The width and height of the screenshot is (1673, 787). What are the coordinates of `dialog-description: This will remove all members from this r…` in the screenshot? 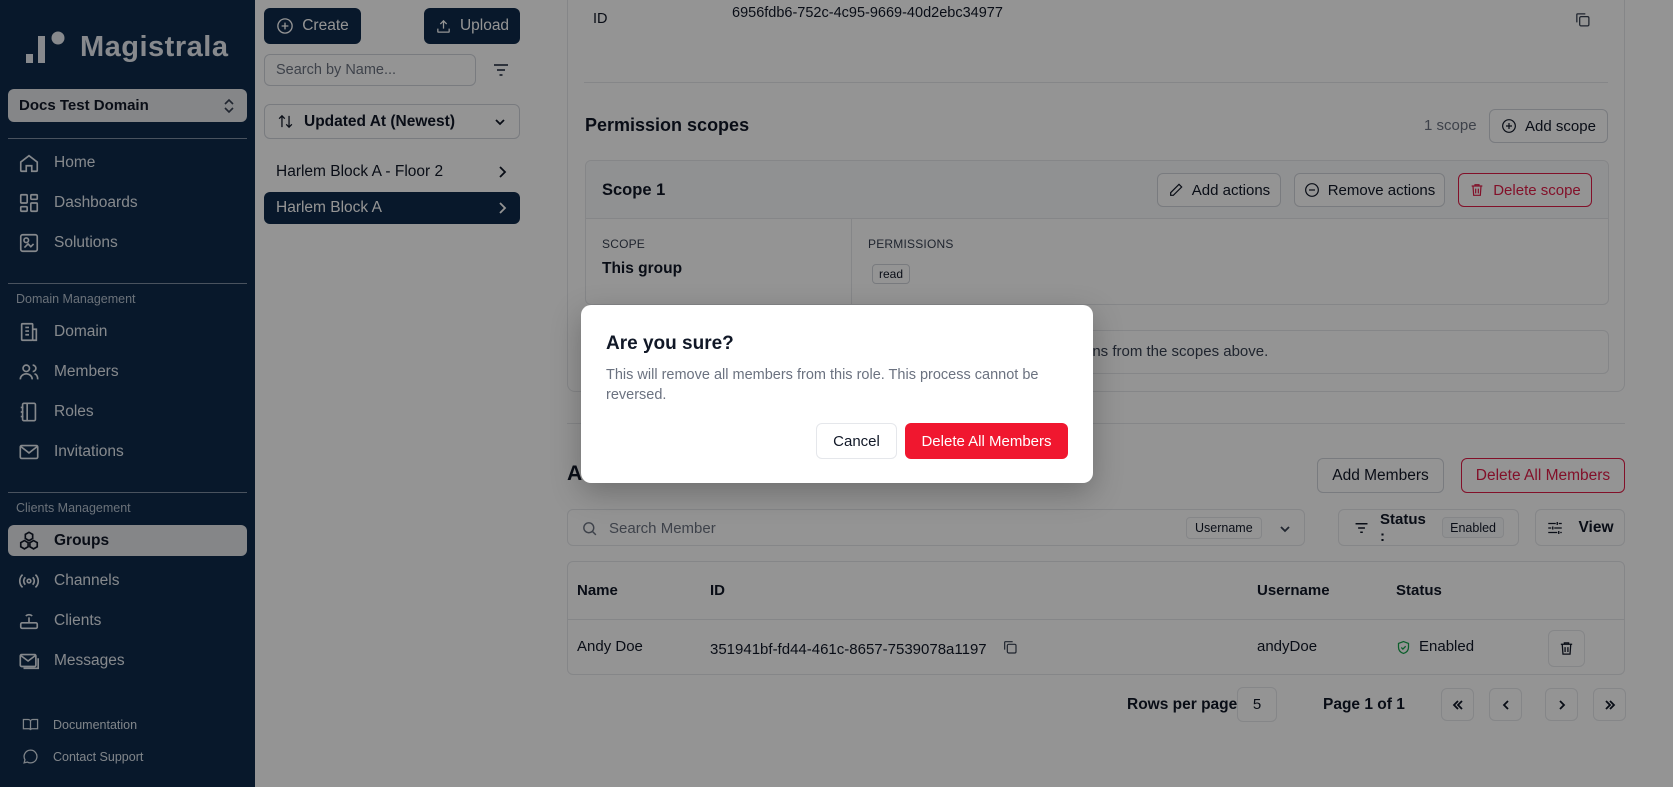 It's located at (822, 385).